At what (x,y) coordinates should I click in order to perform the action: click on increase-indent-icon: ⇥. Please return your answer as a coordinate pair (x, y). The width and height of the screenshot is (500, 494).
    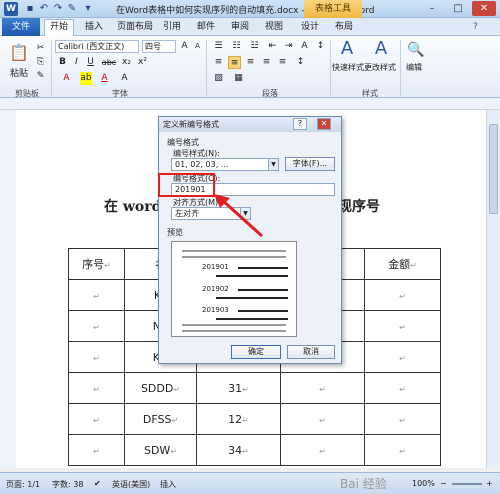
    Looking at the image, I should click on (288, 46).